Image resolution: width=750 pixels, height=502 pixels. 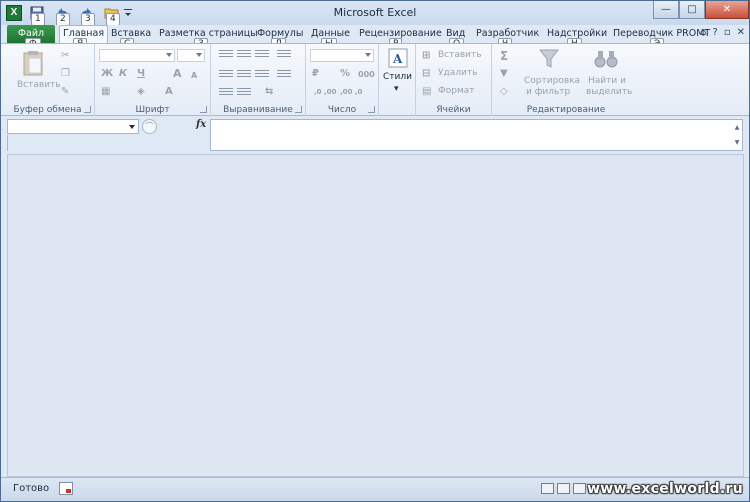 I want to click on styles-icon: A, so click(x=398, y=58).